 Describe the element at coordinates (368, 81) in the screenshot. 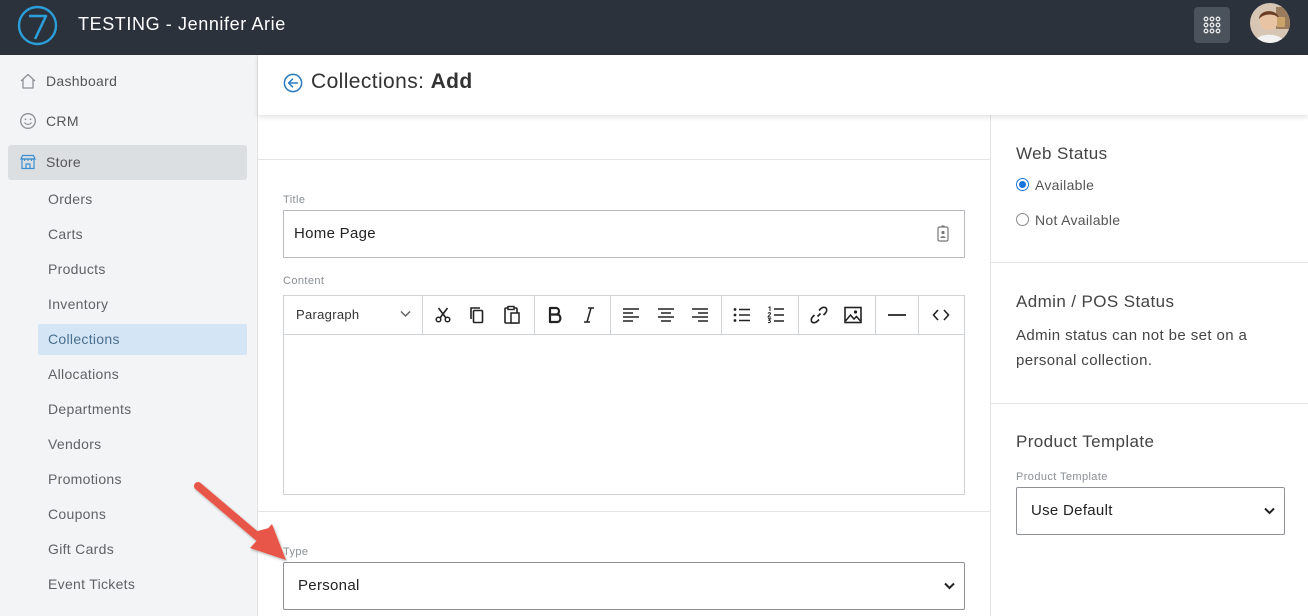

I see `page-title-prefix: Collections:` at that location.